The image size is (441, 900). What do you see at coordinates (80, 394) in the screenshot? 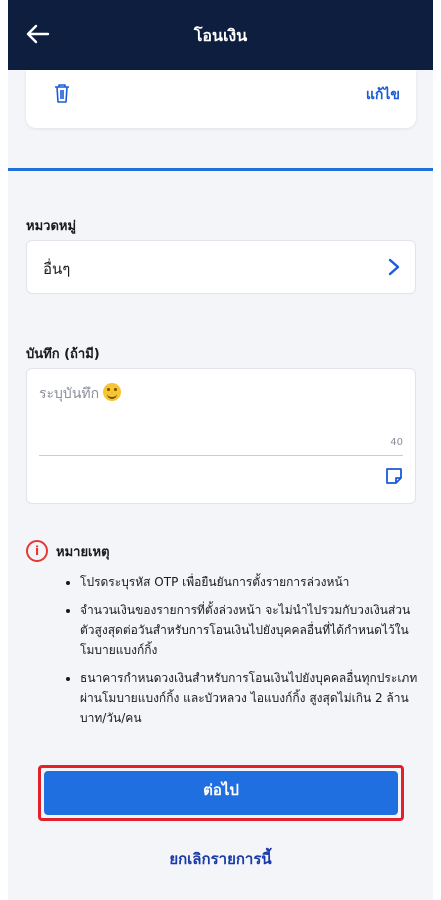
I see `note-placeholder: ระบุบันทึก` at bounding box center [80, 394].